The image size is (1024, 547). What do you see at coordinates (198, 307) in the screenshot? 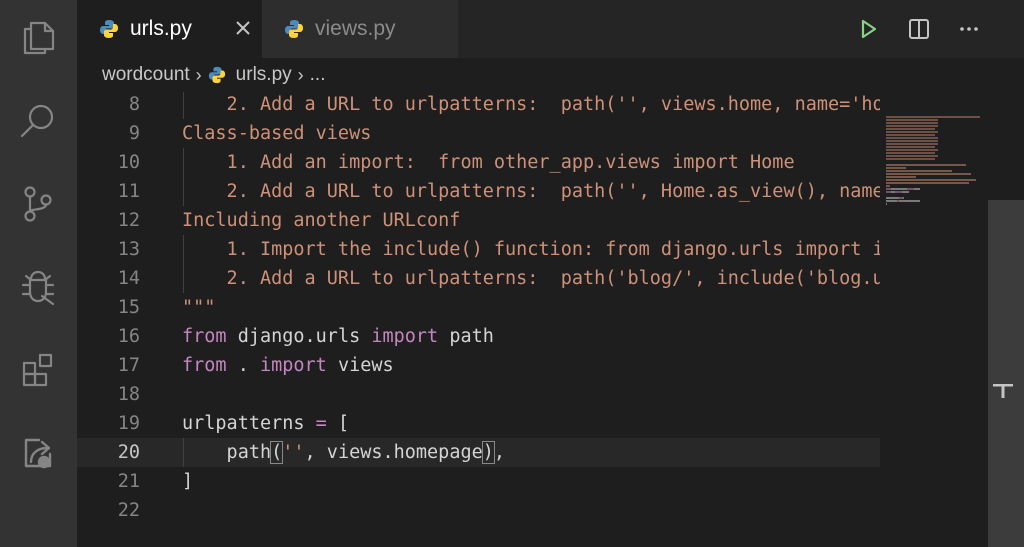
I see `code-text: """` at bounding box center [198, 307].